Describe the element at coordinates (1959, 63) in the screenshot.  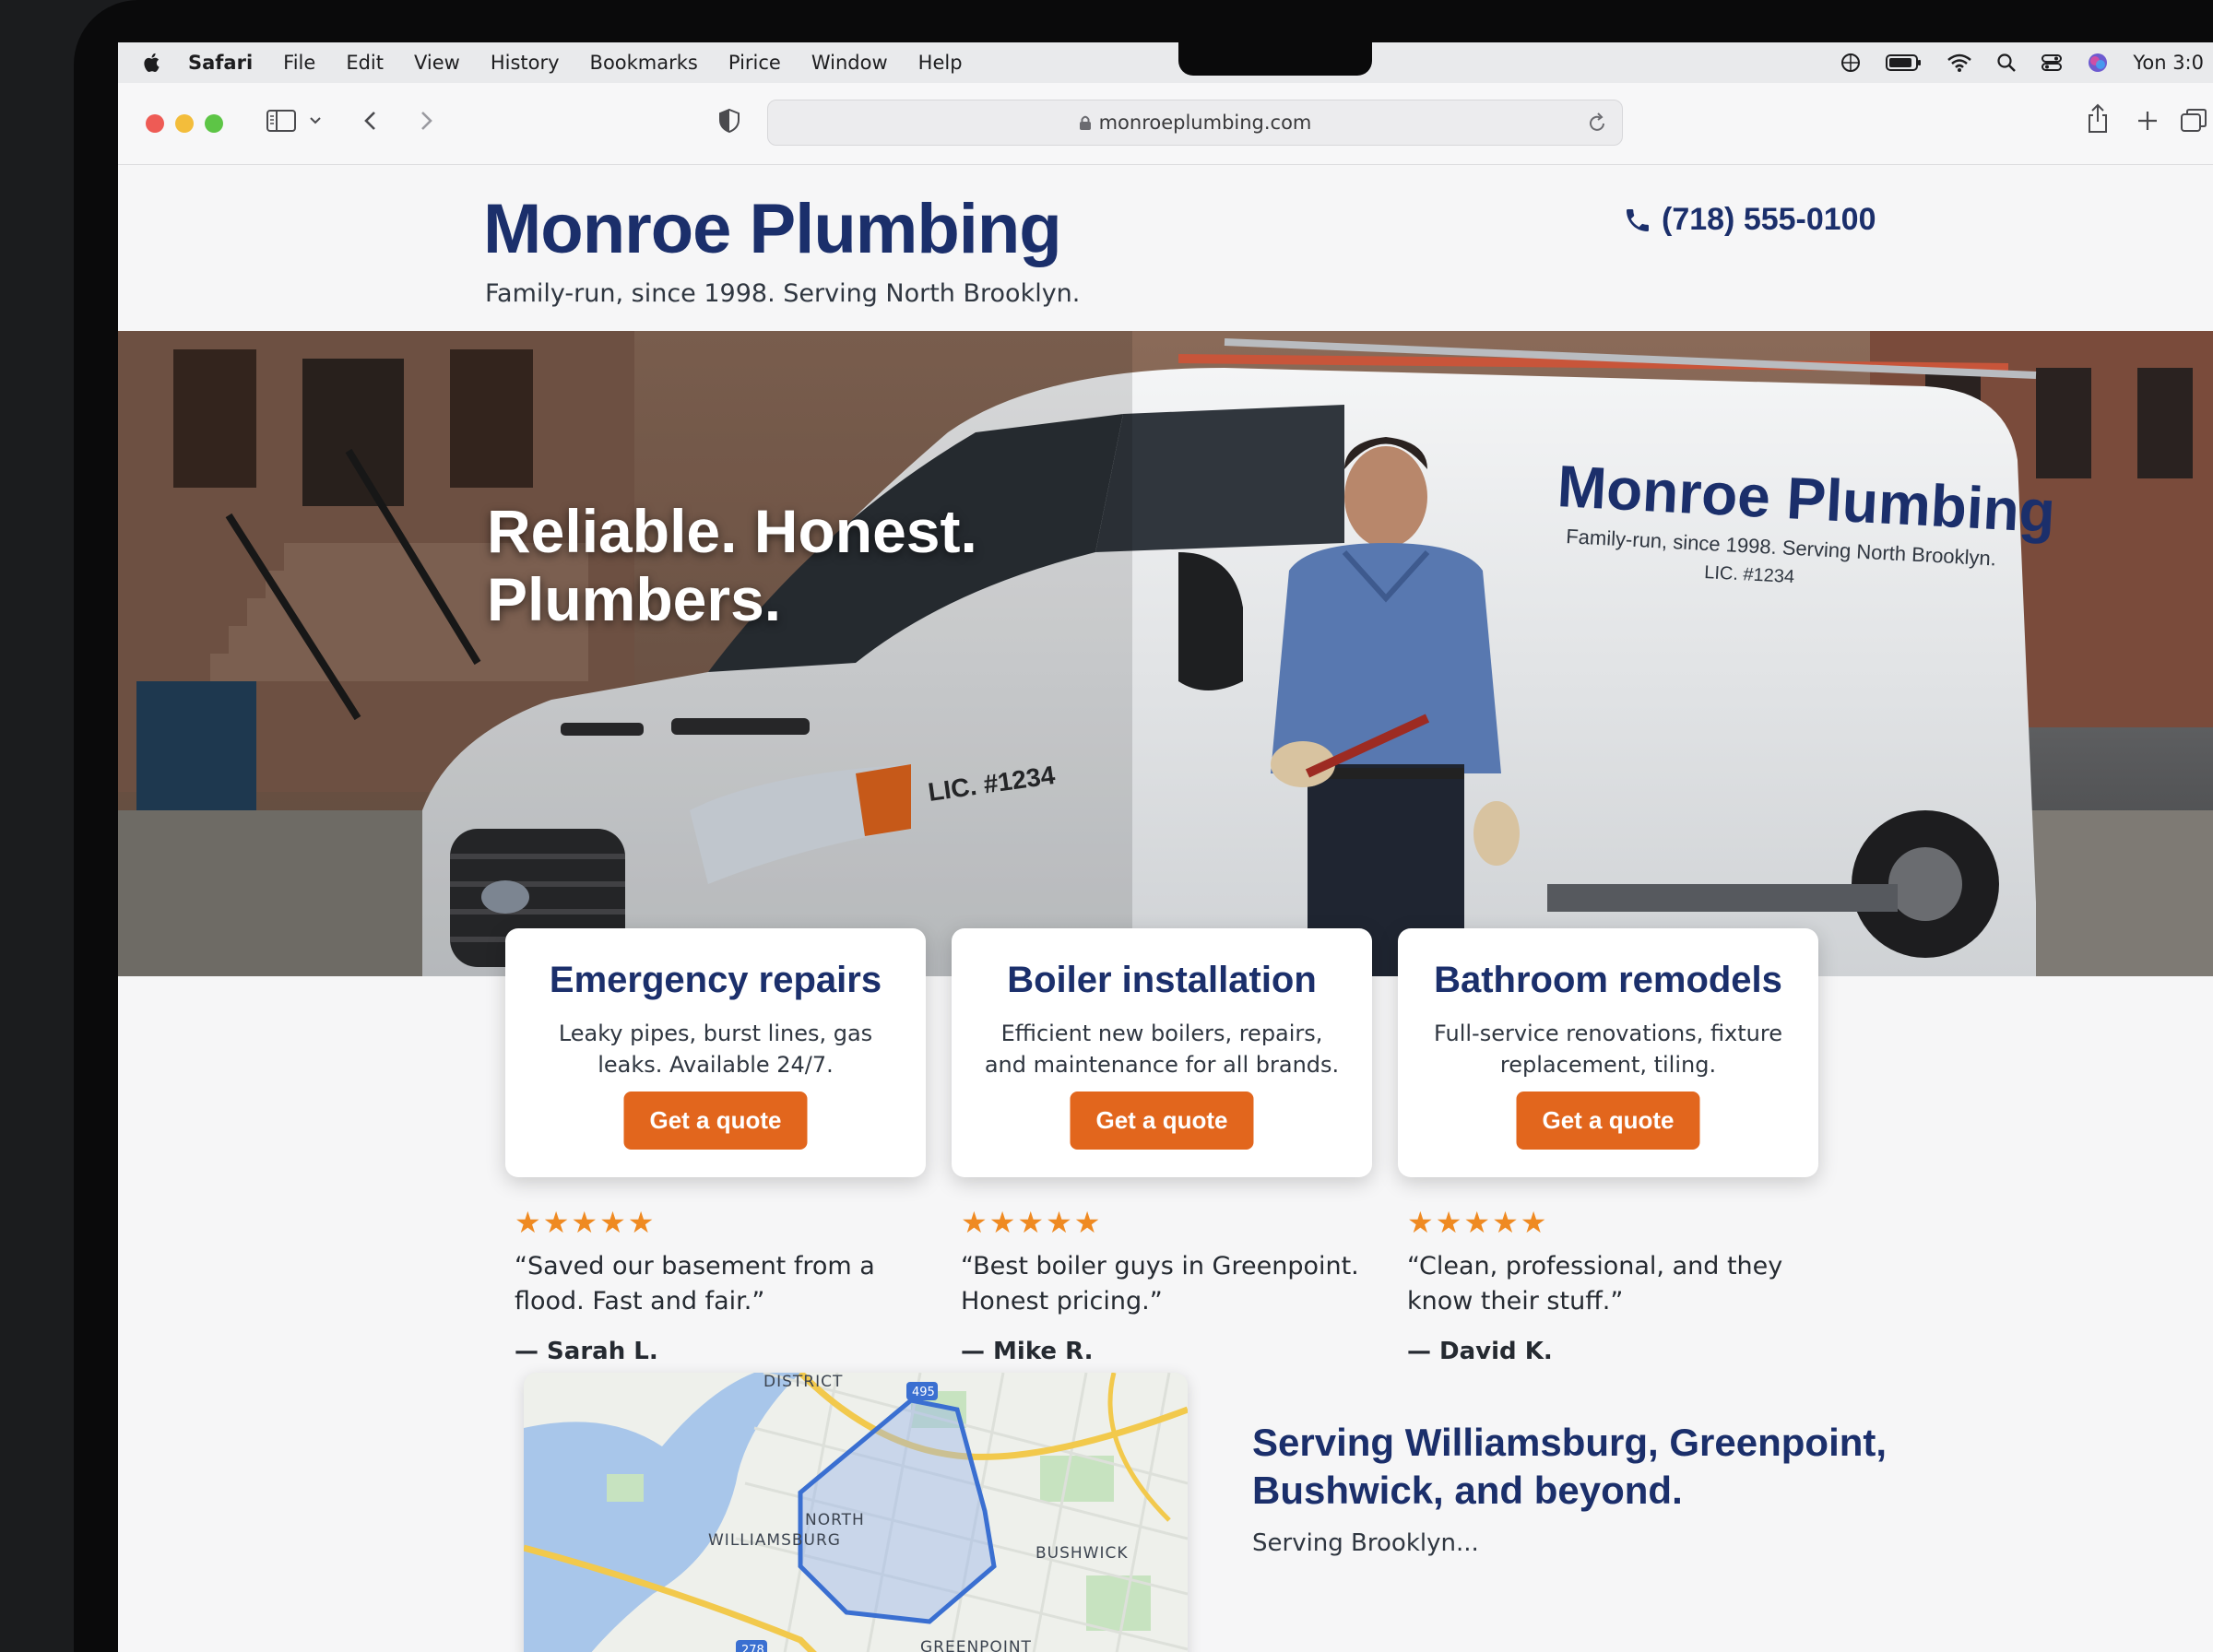
I see `wifi-icon` at that location.